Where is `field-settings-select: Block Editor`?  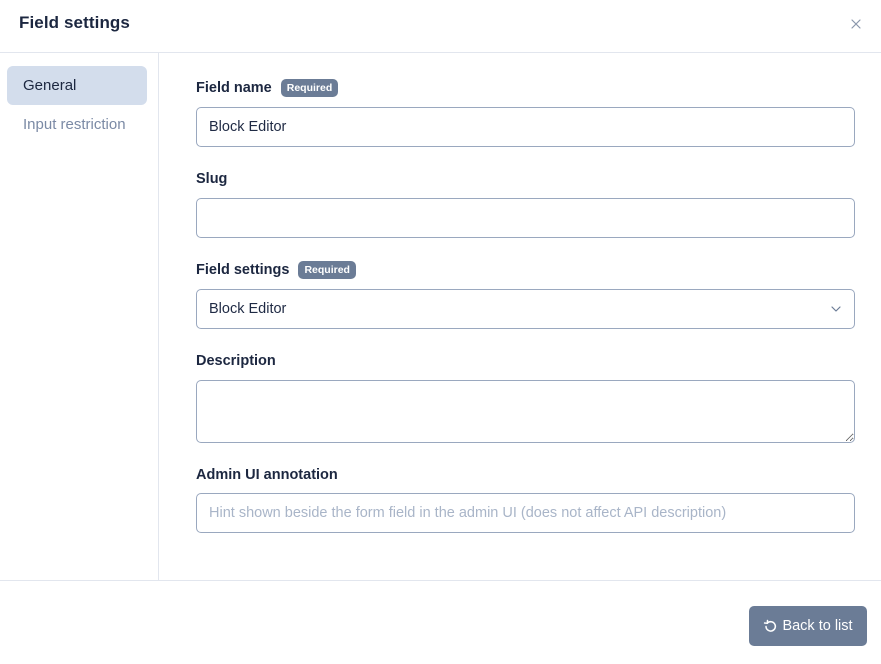 field-settings-select: Block Editor is located at coordinates (525, 309).